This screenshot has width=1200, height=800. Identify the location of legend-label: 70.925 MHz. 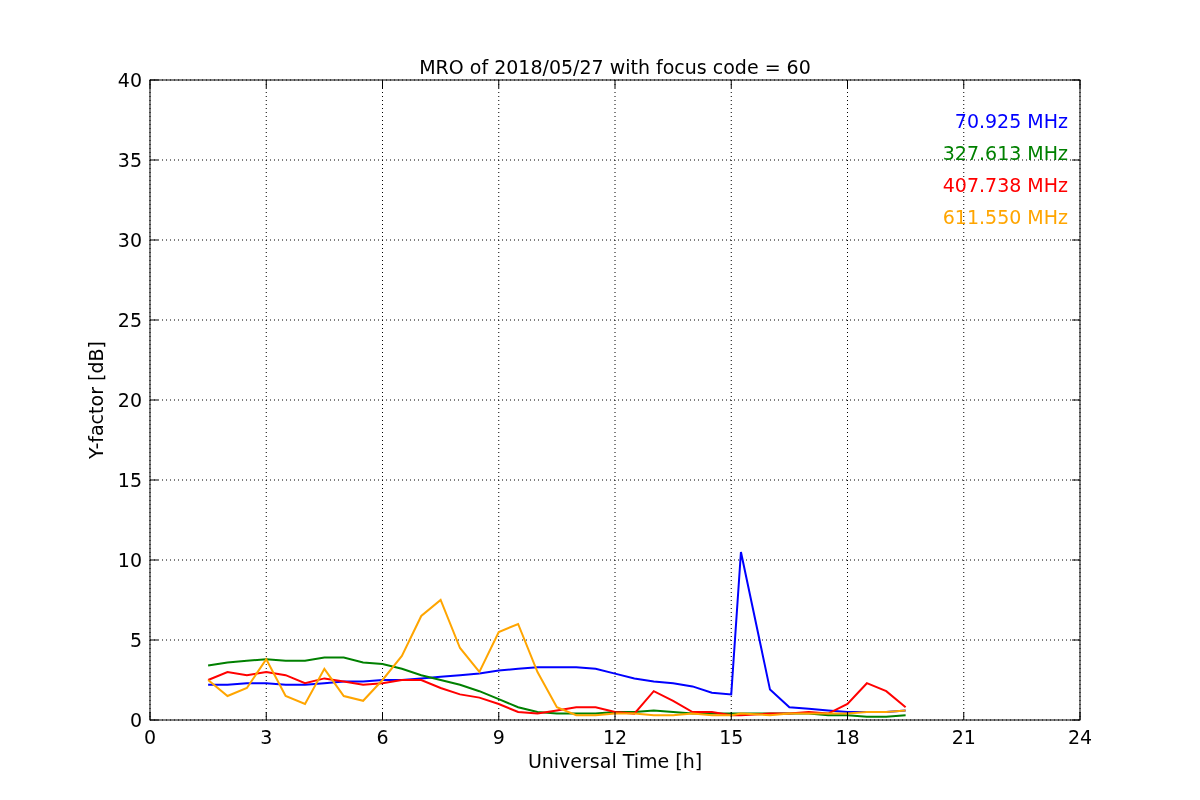
(1011, 121).